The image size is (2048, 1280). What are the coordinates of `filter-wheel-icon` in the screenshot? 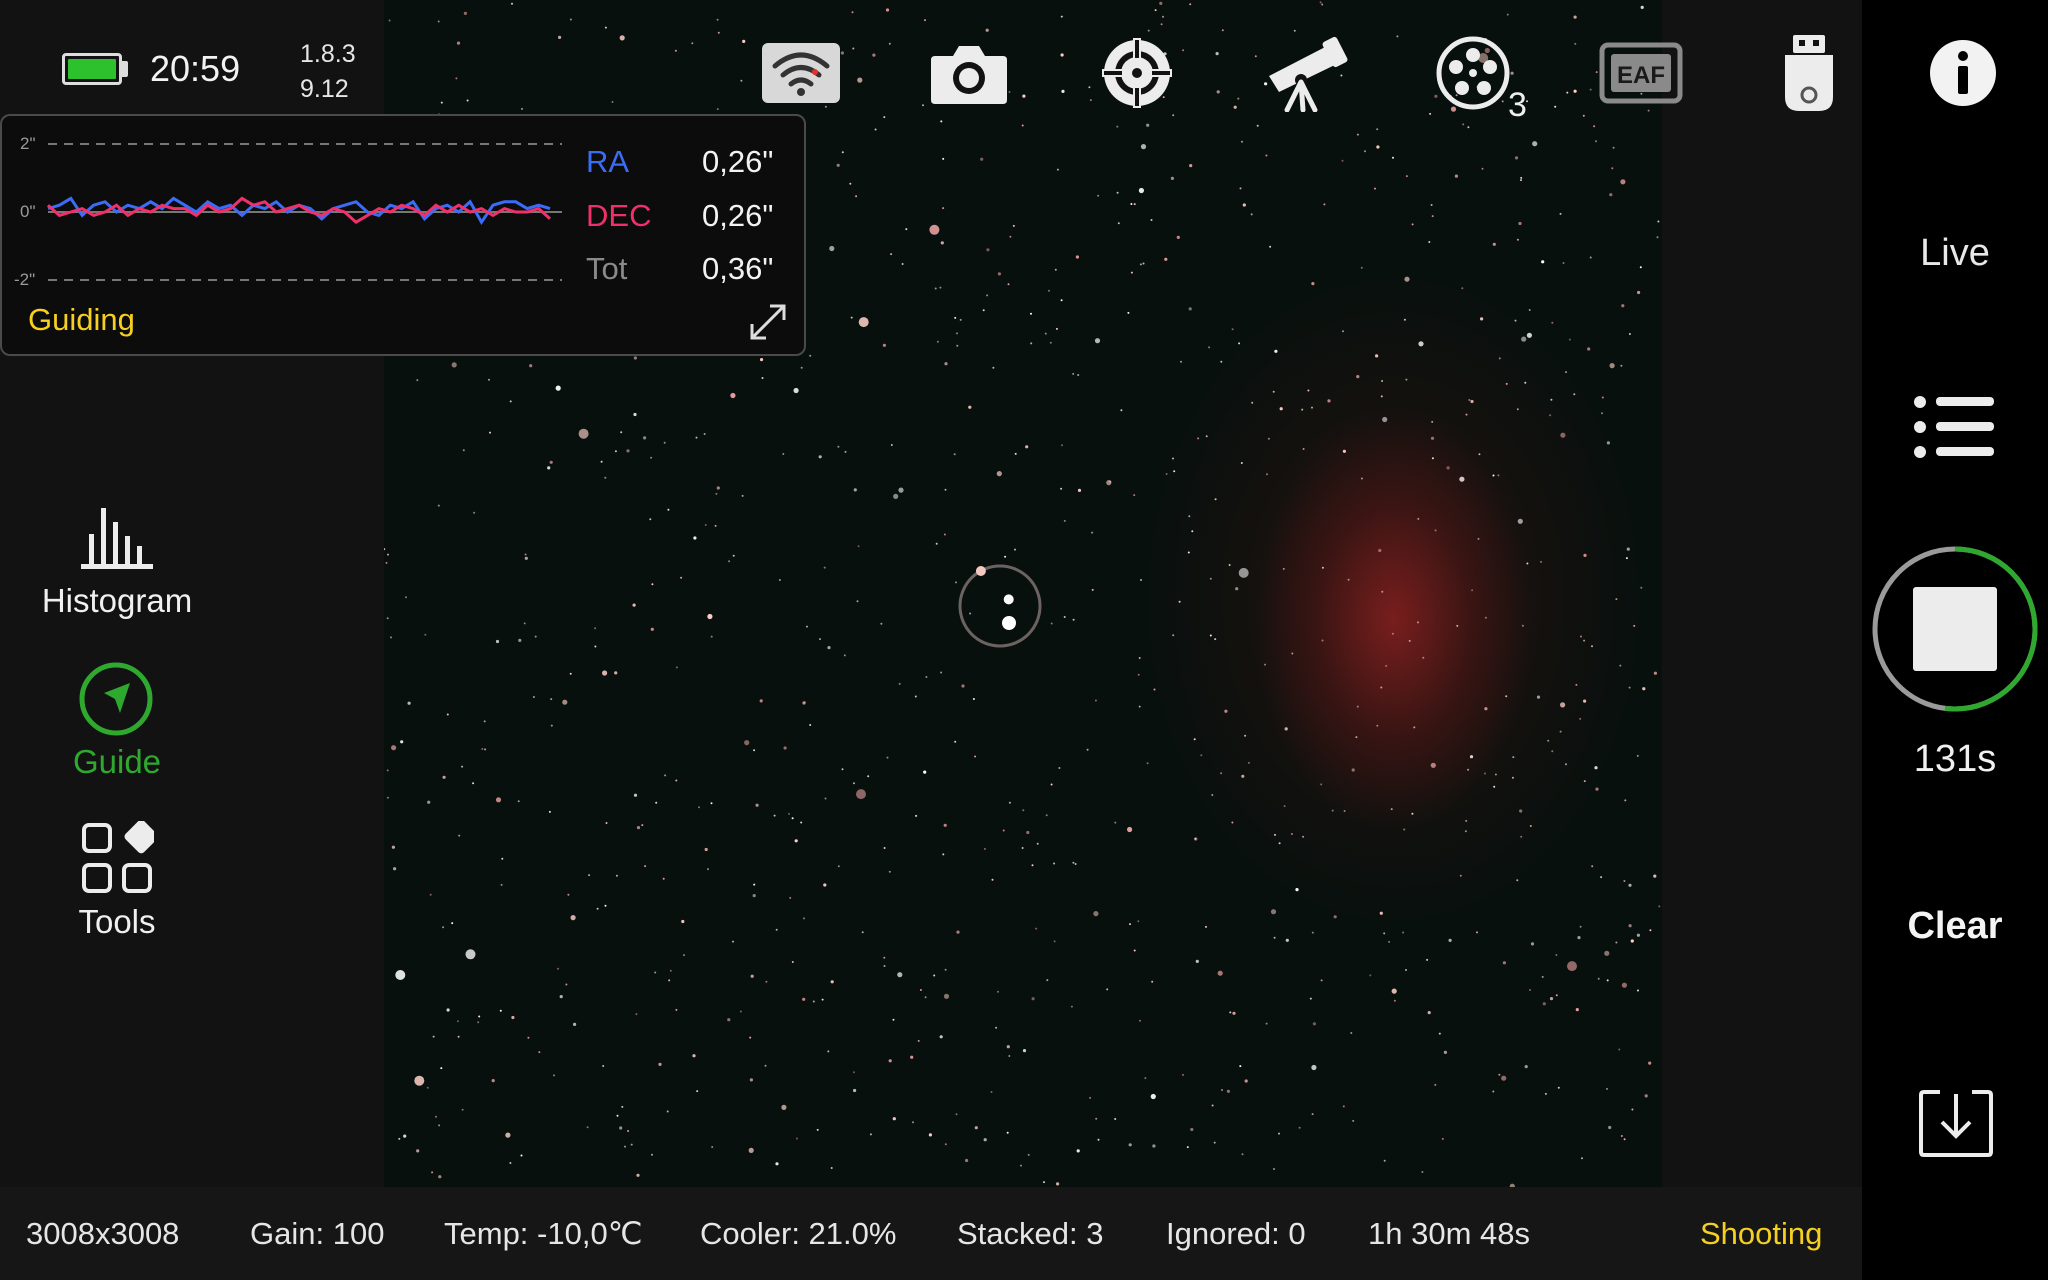 It's located at (1473, 73).